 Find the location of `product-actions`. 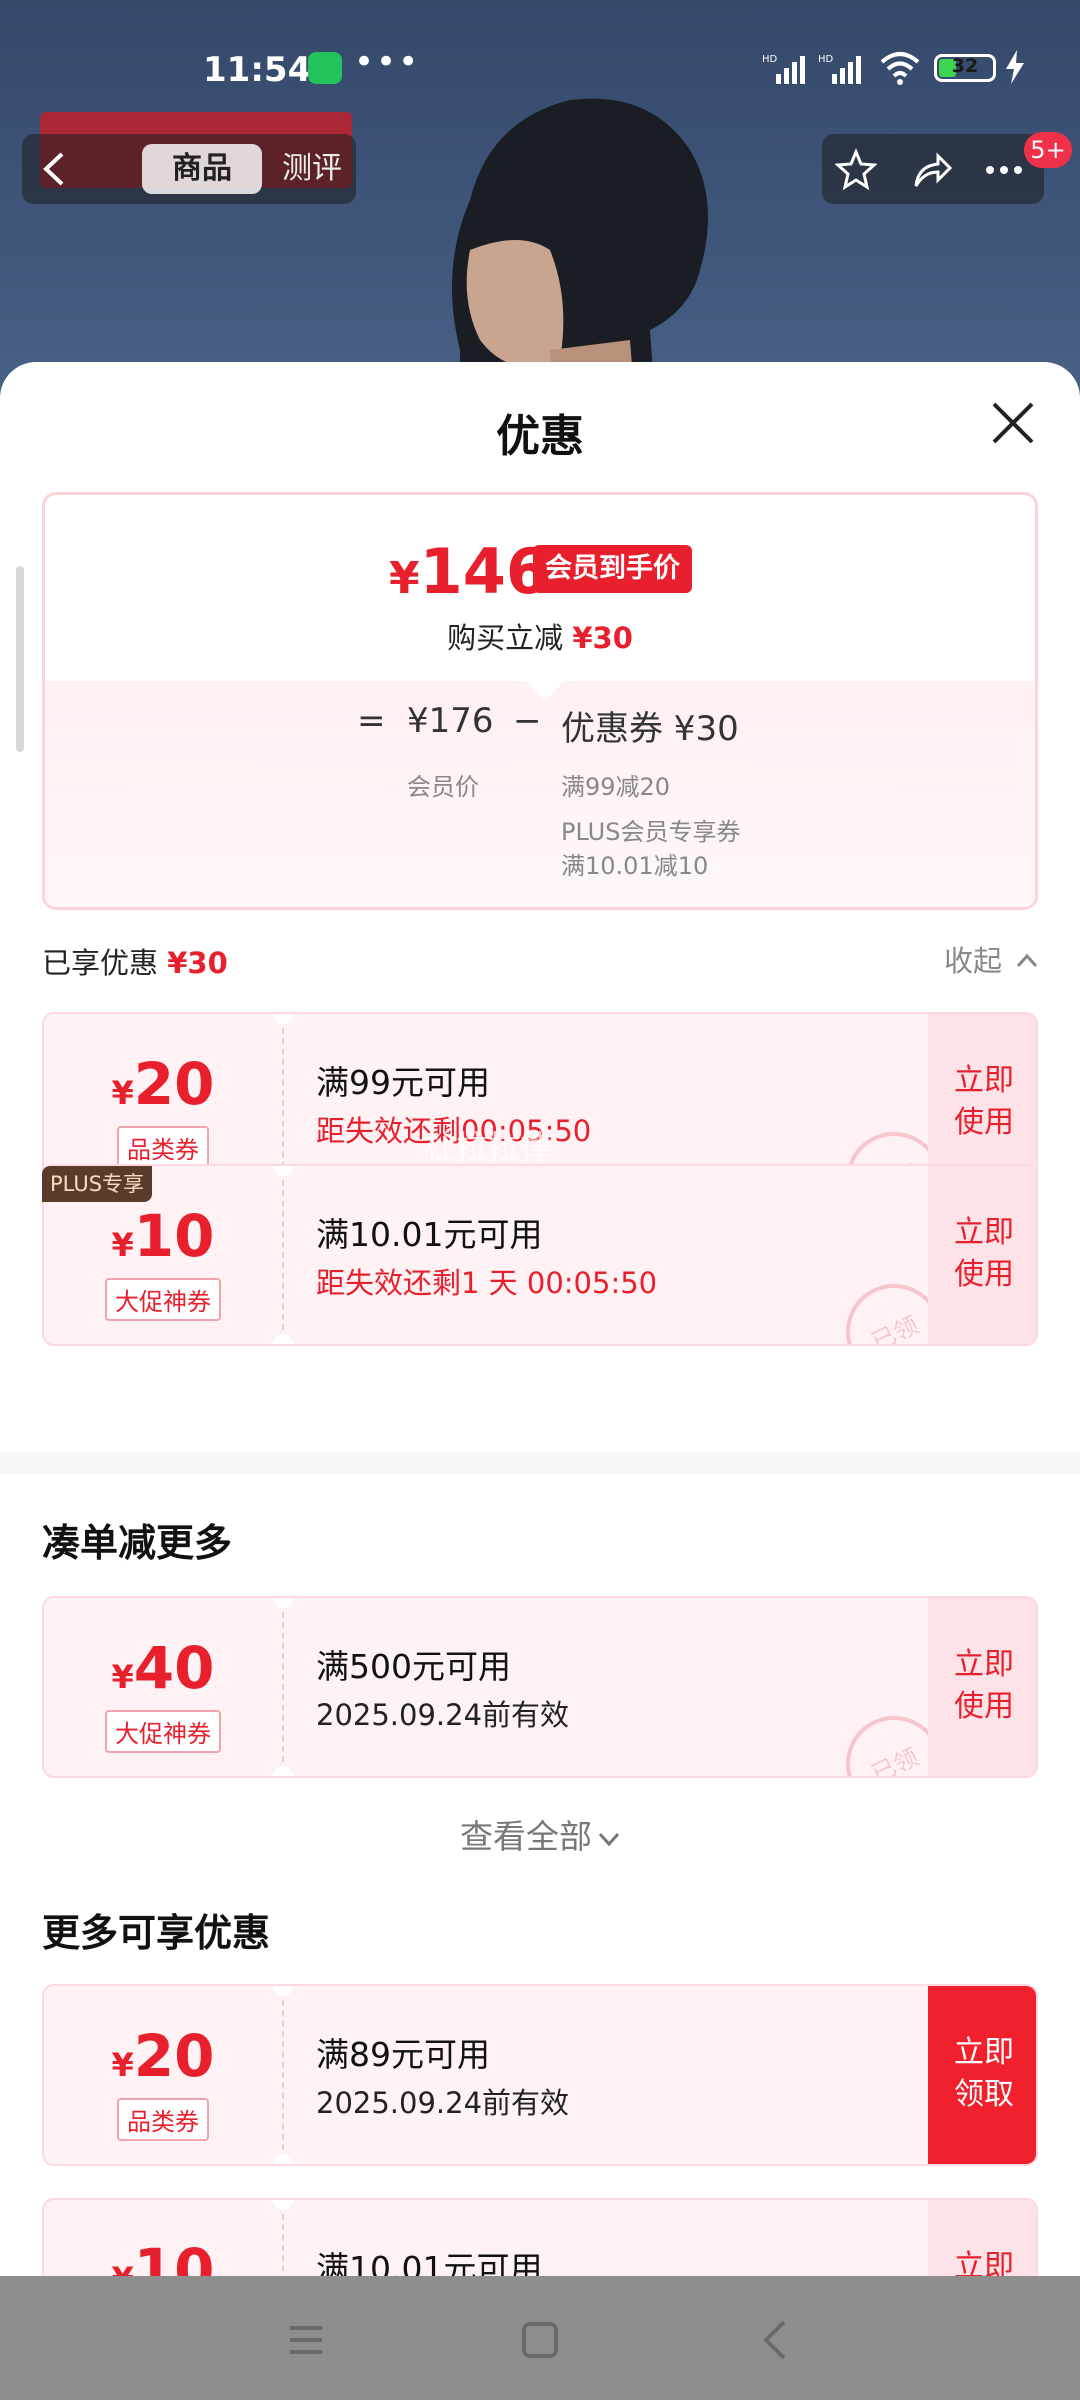

product-actions is located at coordinates (933, 169).